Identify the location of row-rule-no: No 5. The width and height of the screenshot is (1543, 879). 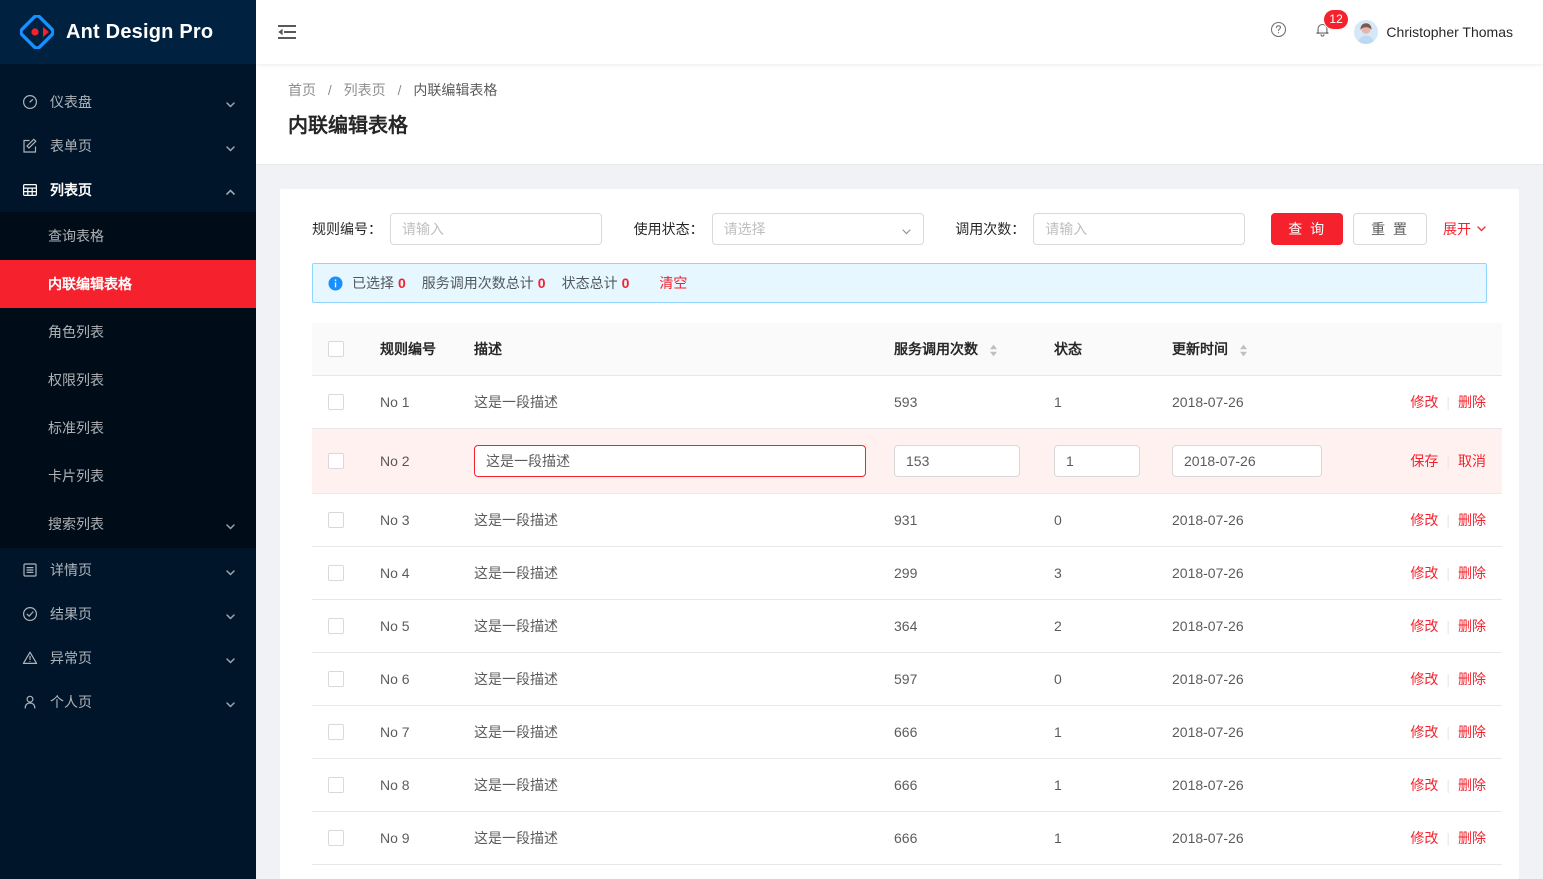
(419, 626).